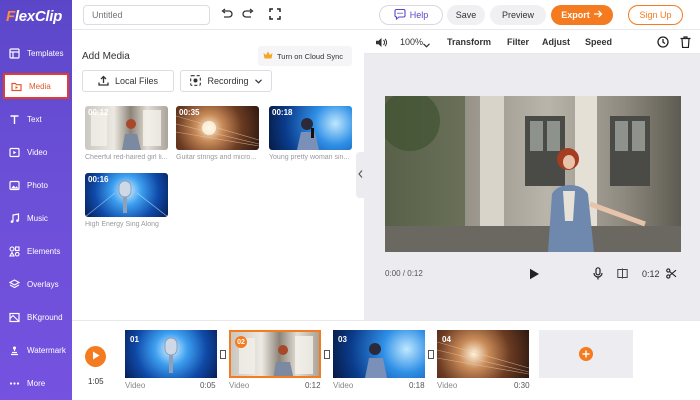 The width and height of the screenshot is (700, 400). Describe the element at coordinates (14, 383) in the screenshot. I see `more-icon` at that location.